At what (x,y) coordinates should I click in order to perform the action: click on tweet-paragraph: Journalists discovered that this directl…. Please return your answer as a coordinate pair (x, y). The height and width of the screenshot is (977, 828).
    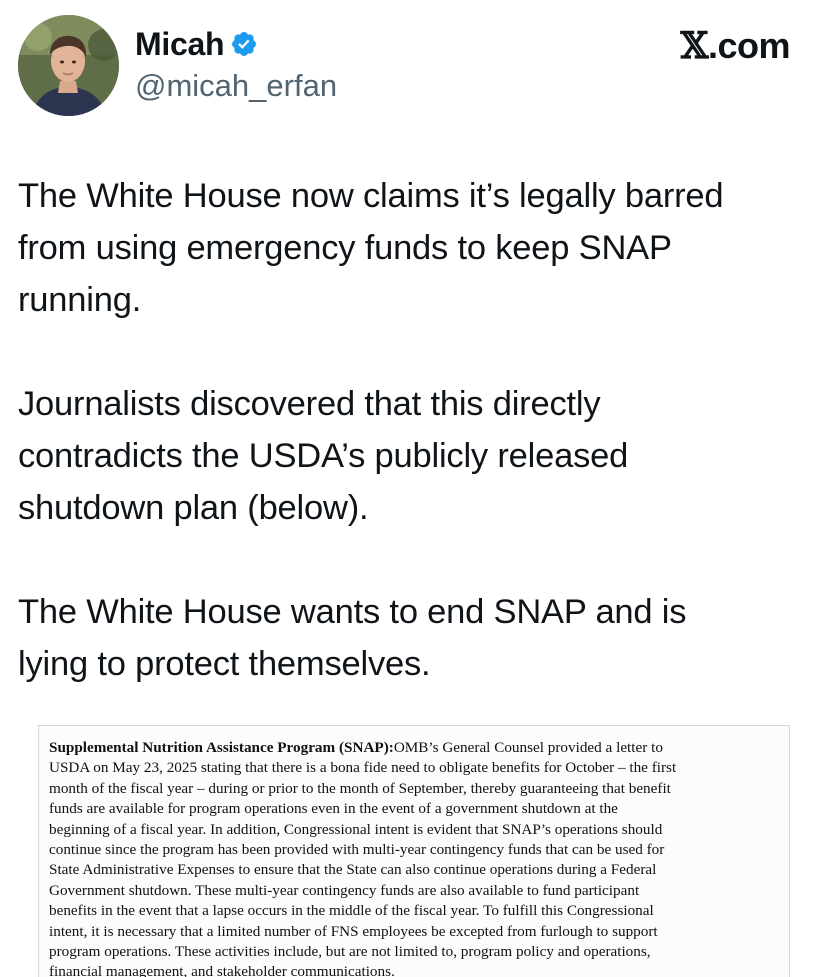
    Looking at the image, I should click on (323, 456).